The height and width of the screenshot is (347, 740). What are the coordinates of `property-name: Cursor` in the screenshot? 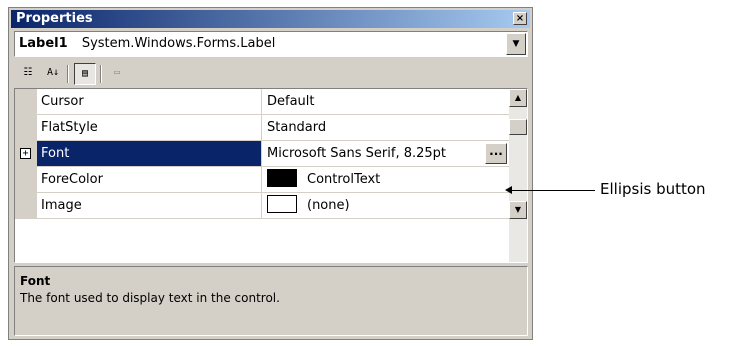 It's located at (149, 101).